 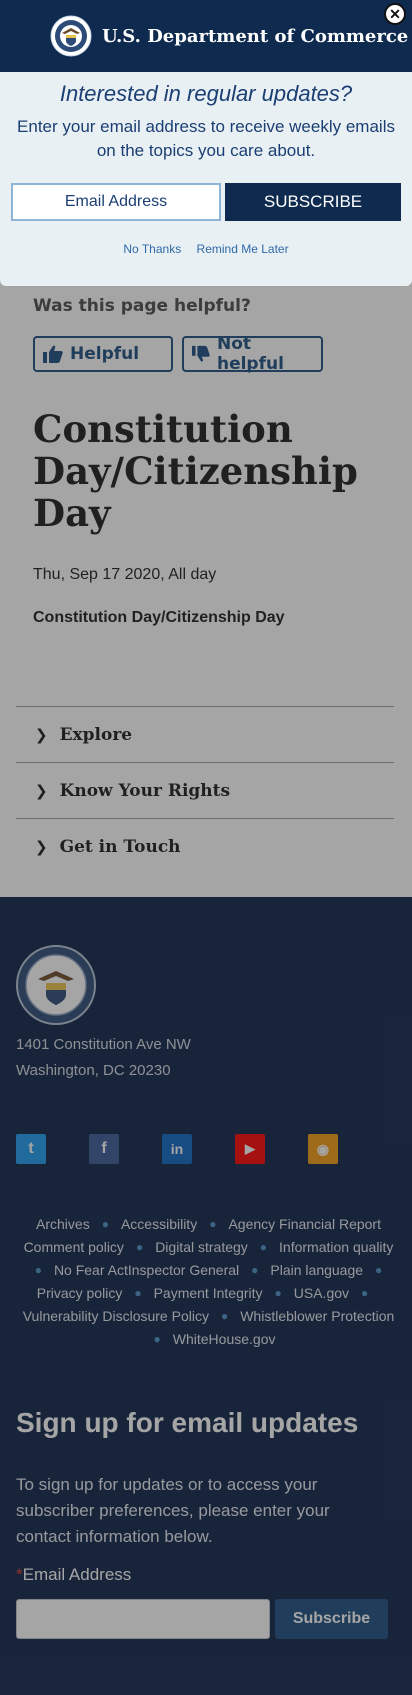 I want to click on thumbs-down-icon, so click(x=201, y=353).